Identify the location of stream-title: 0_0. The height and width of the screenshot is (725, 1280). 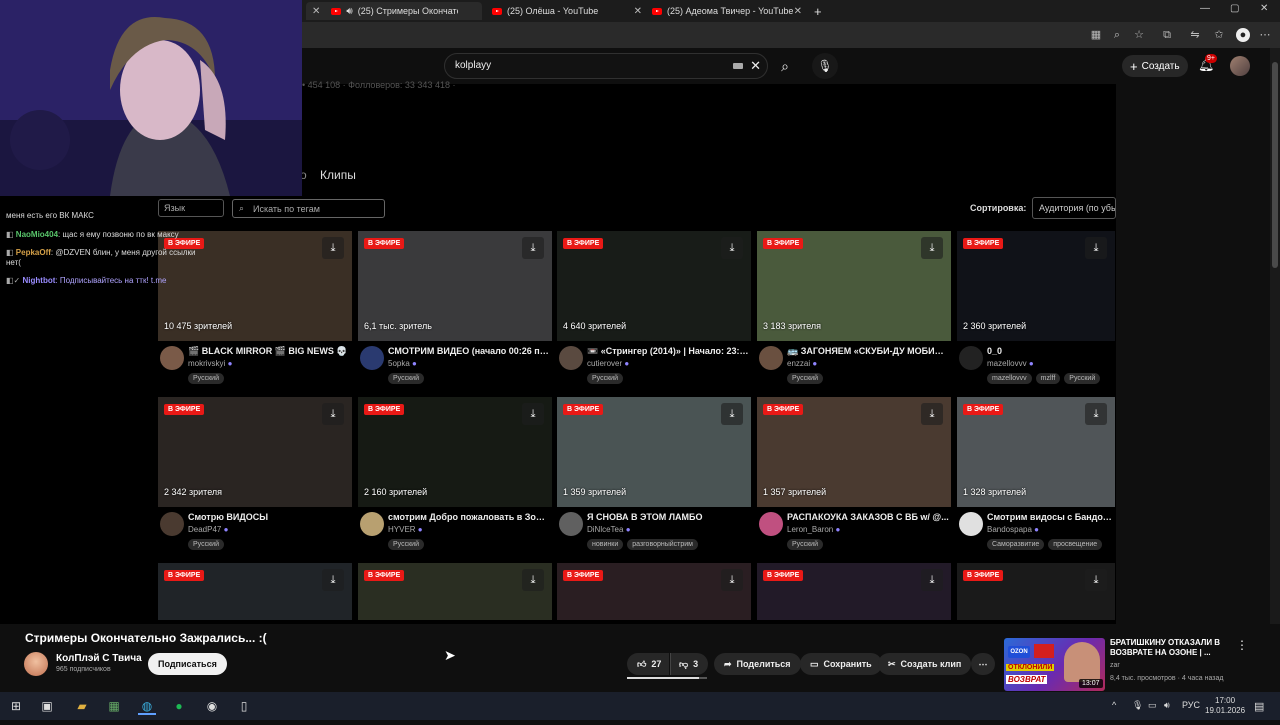
(1050, 351).